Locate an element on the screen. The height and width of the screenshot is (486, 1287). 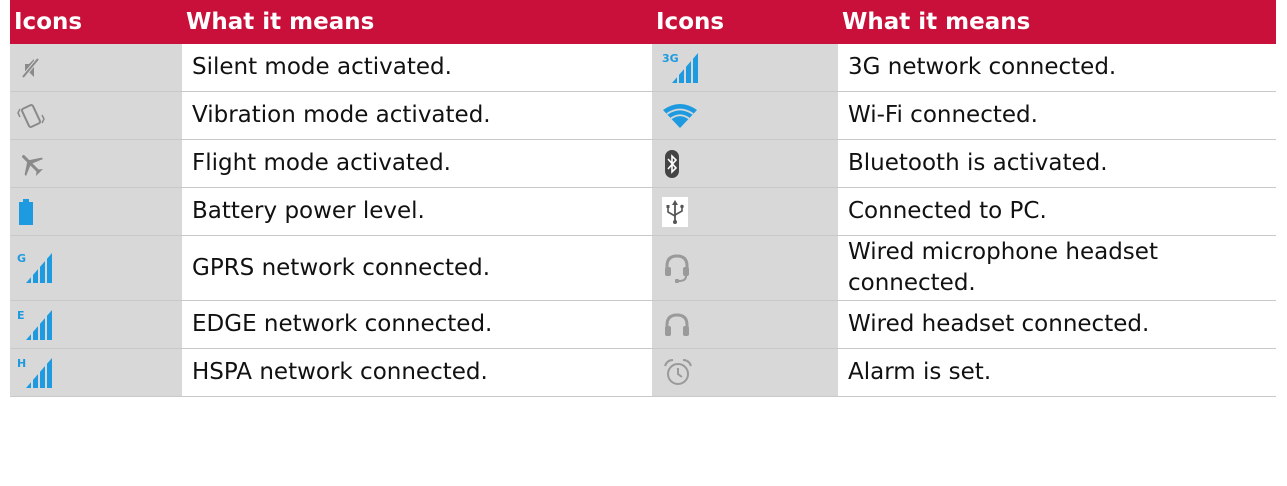
table-row: Battery power level. Connected to PC. is located at coordinates (643, 211).